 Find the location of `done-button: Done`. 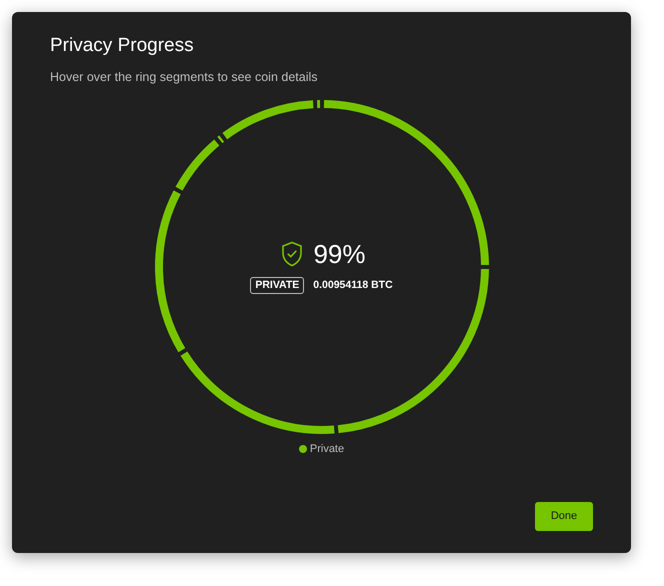

done-button: Done is located at coordinates (564, 516).